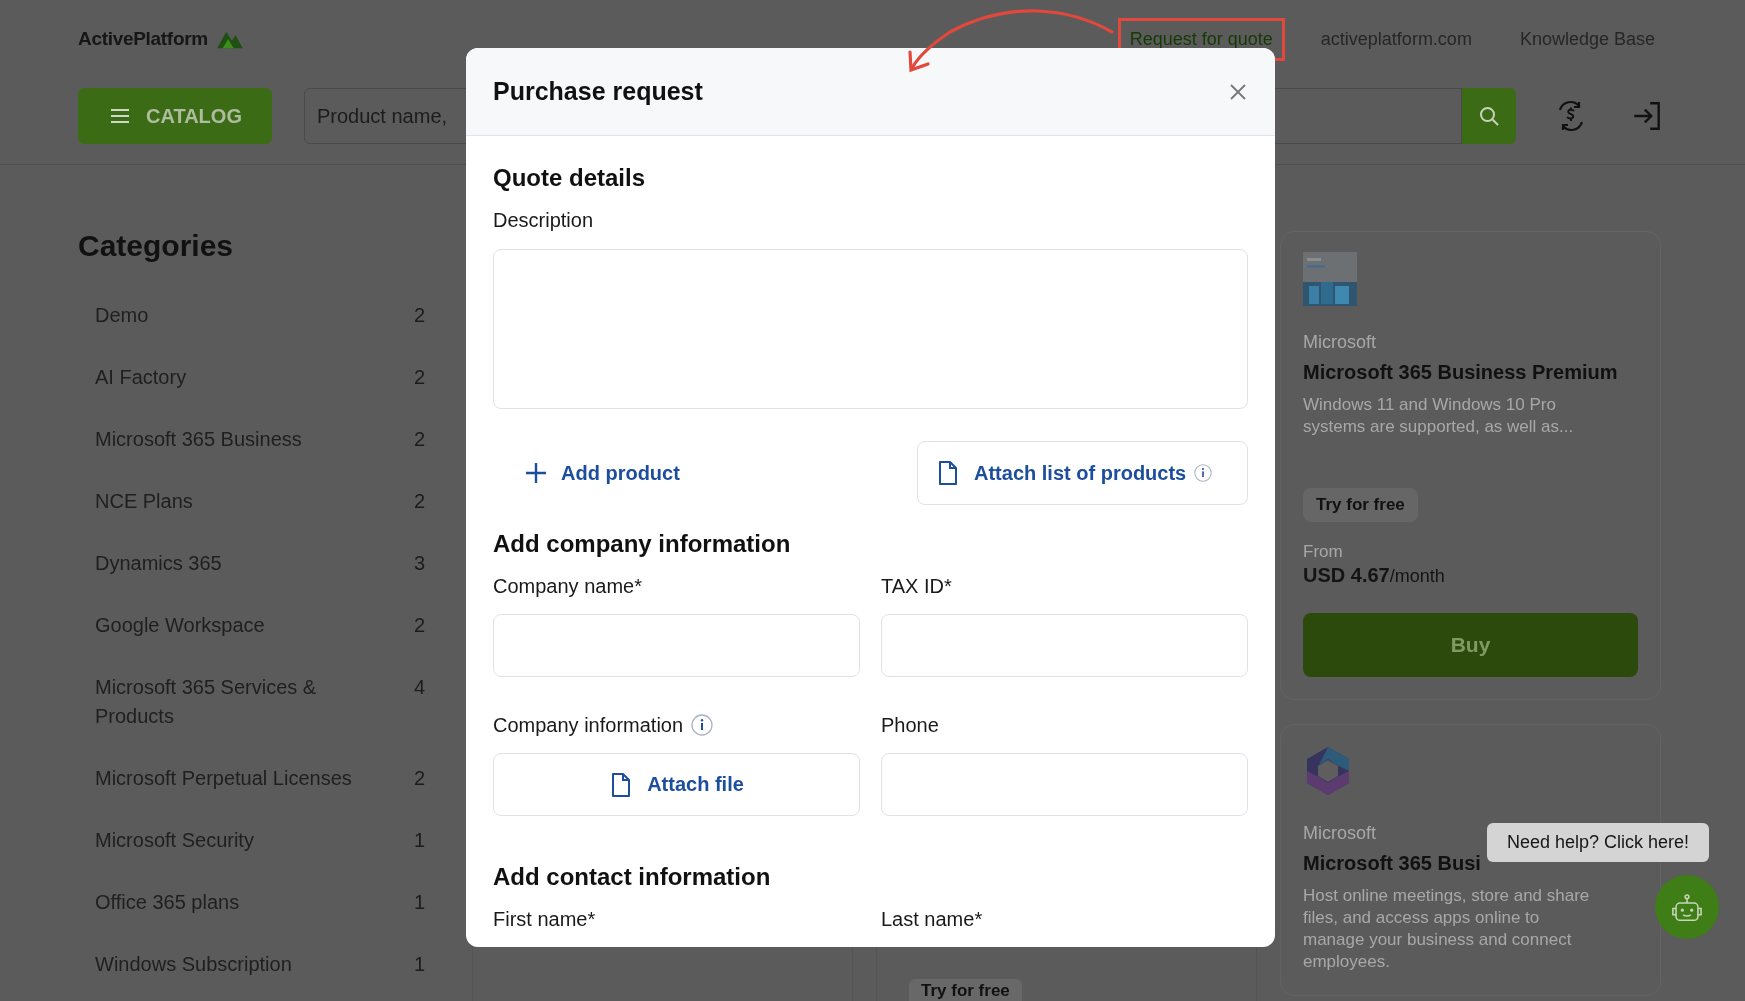  I want to click on category-link: NCE Plans, so click(144, 501).